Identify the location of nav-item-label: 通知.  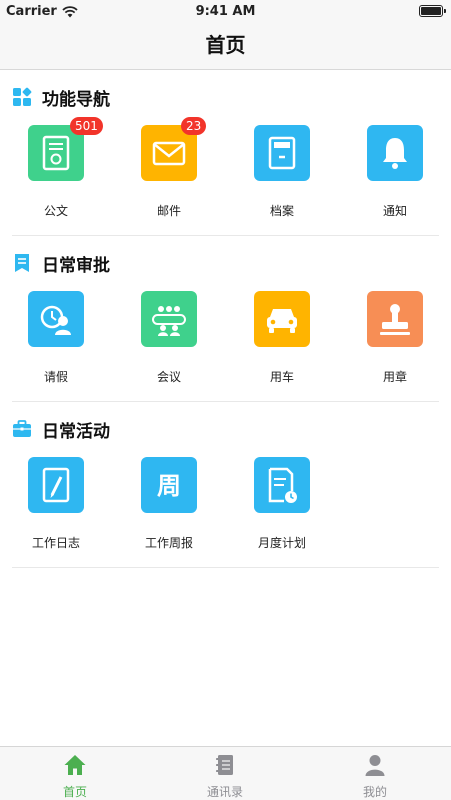
(394, 211).